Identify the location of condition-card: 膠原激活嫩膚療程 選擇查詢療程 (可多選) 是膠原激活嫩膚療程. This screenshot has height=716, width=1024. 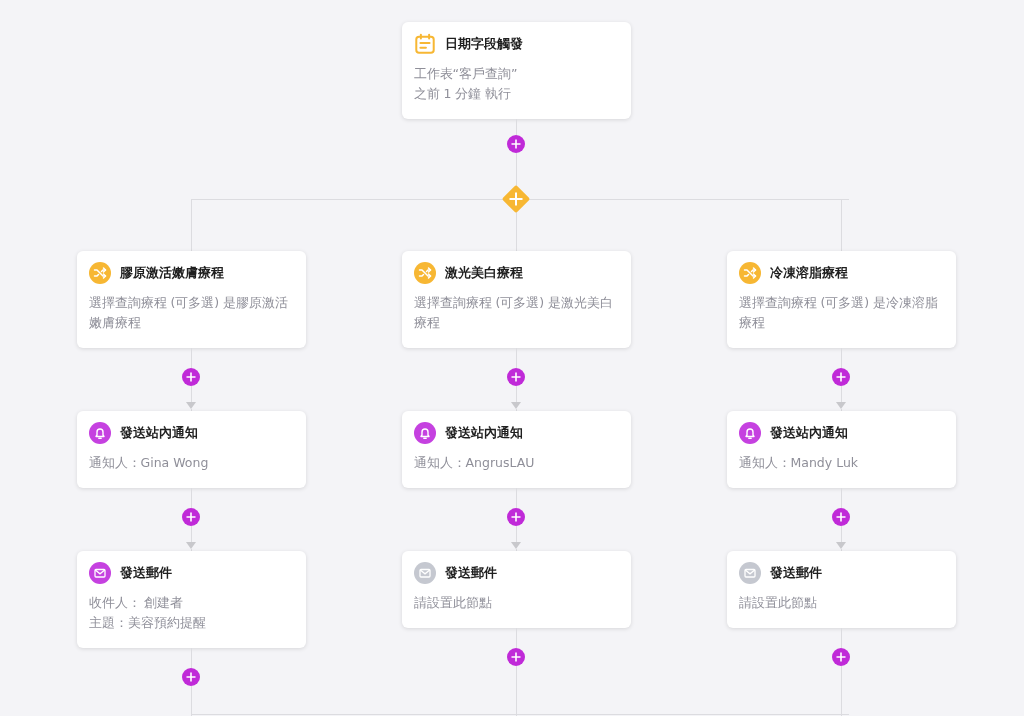
(191, 299).